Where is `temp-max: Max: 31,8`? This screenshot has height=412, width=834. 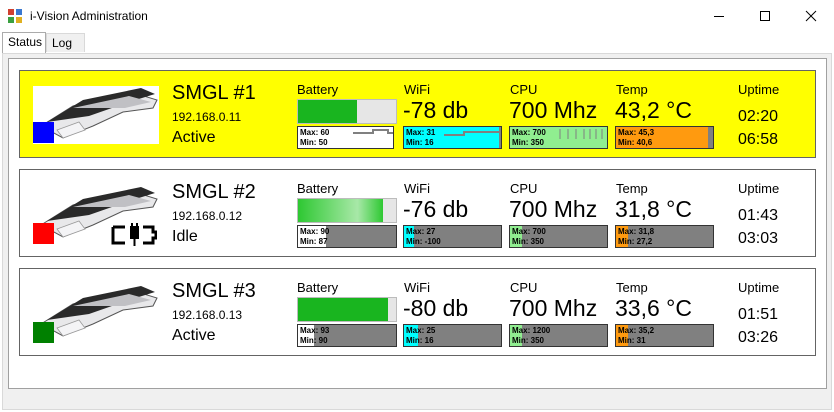 temp-max: Max: 31,8 is located at coordinates (636, 231).